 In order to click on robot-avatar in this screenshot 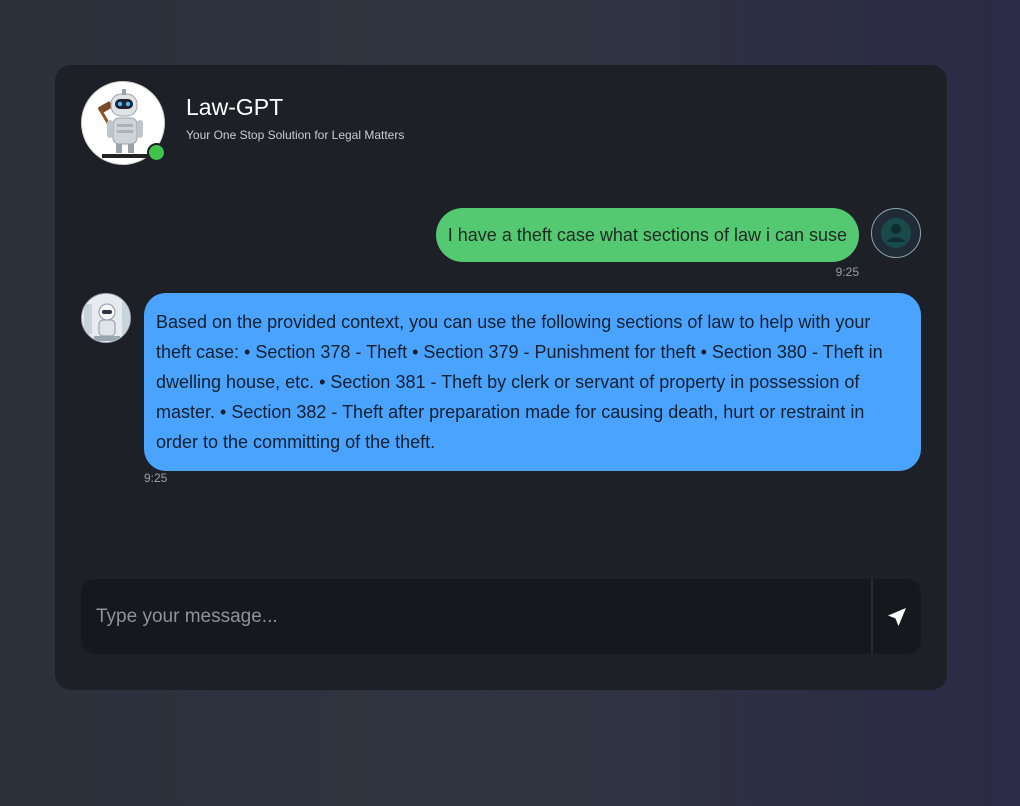, I will do `click(106, 318)`.